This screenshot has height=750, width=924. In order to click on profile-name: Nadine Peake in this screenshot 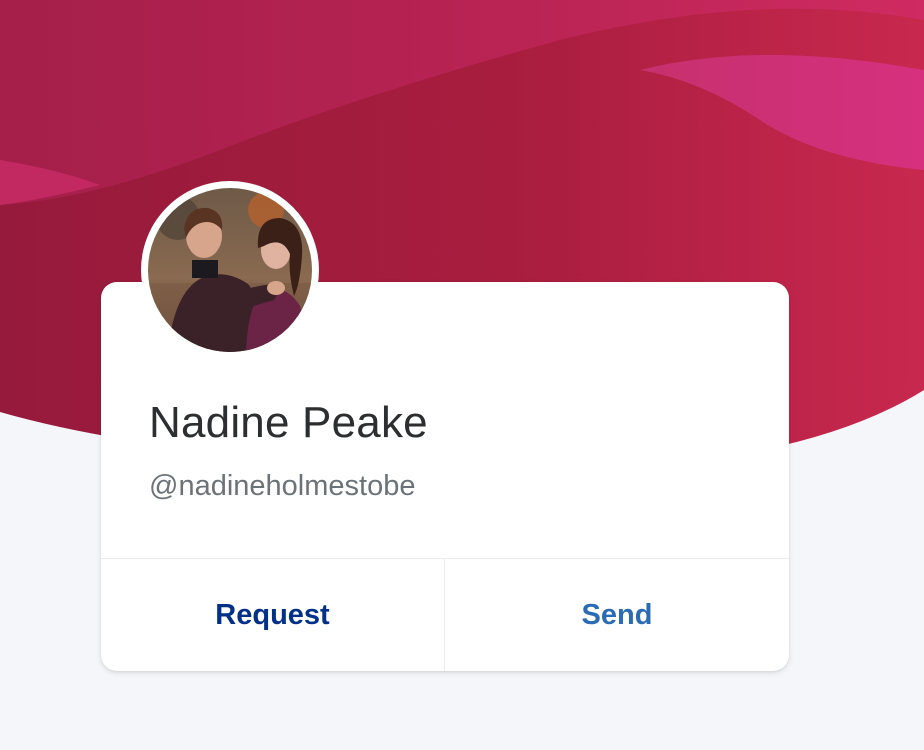, I will do `click(288, 422)`.